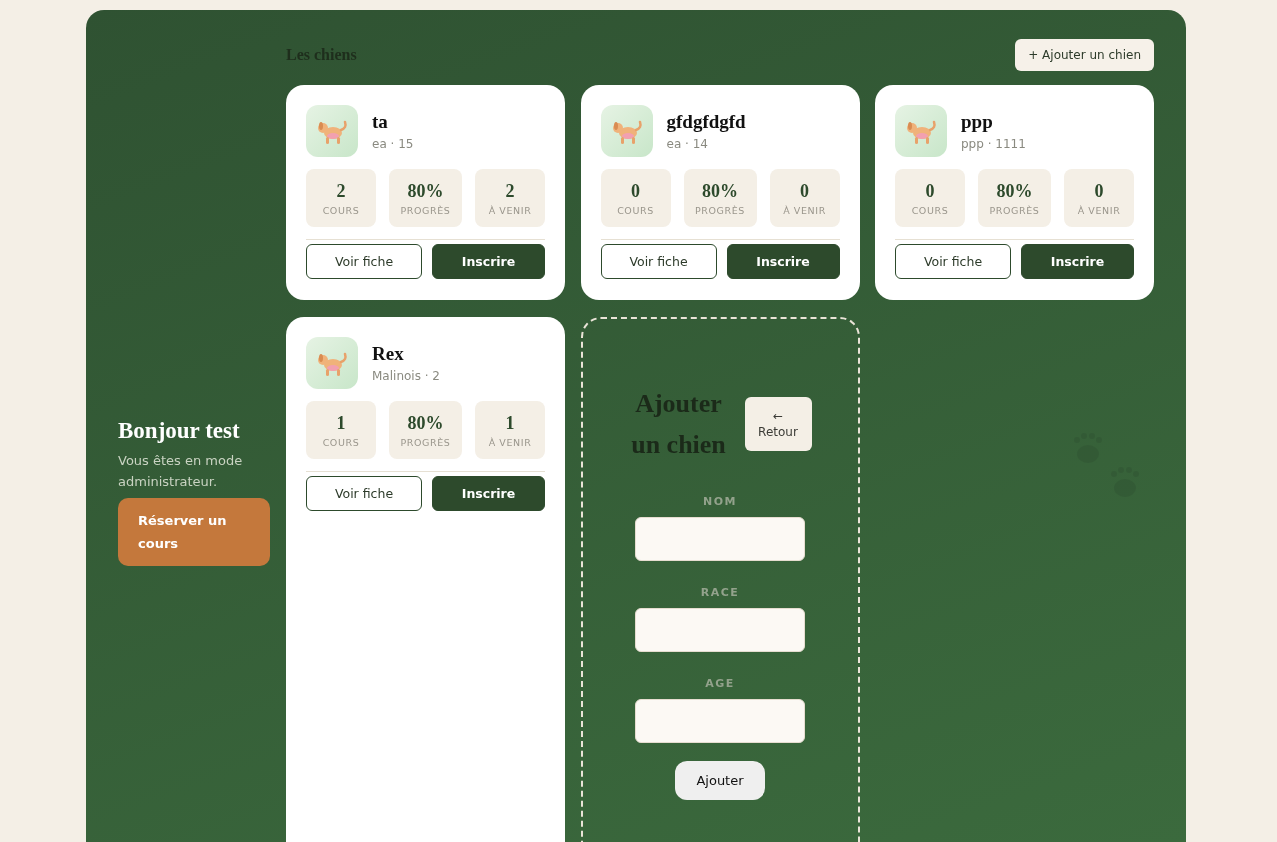 The width and height of the screenshot is (1277, 842). What do you see at coordinates (380, 122) in the screenshot?
I see `dog-name: ta` at bounding box center [380, 122].